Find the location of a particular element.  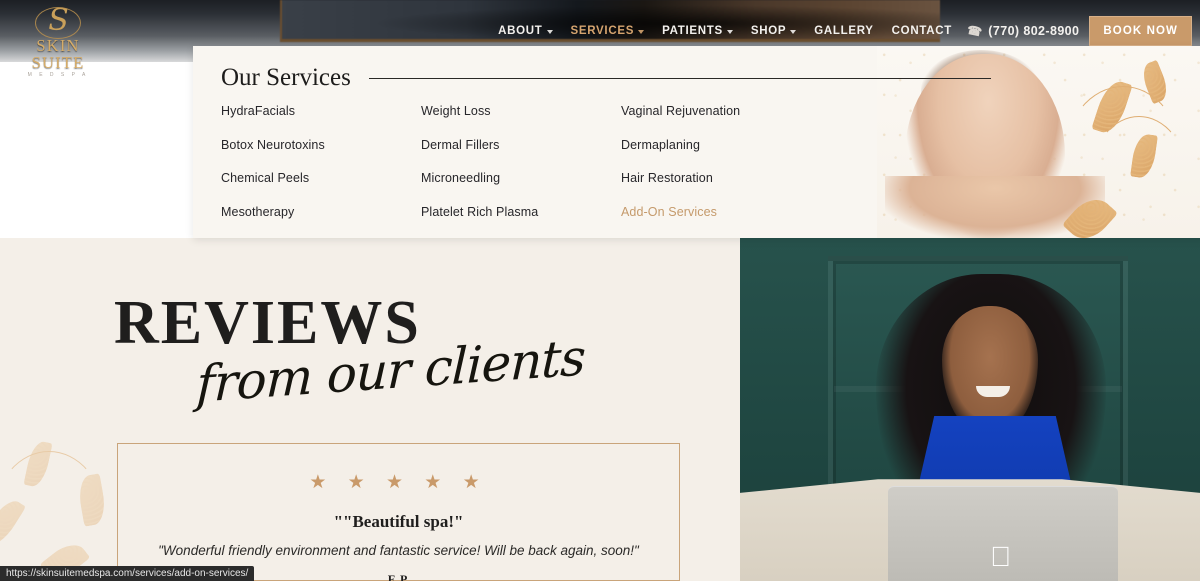

botanical-watermark is located at coordinates (67, 506).